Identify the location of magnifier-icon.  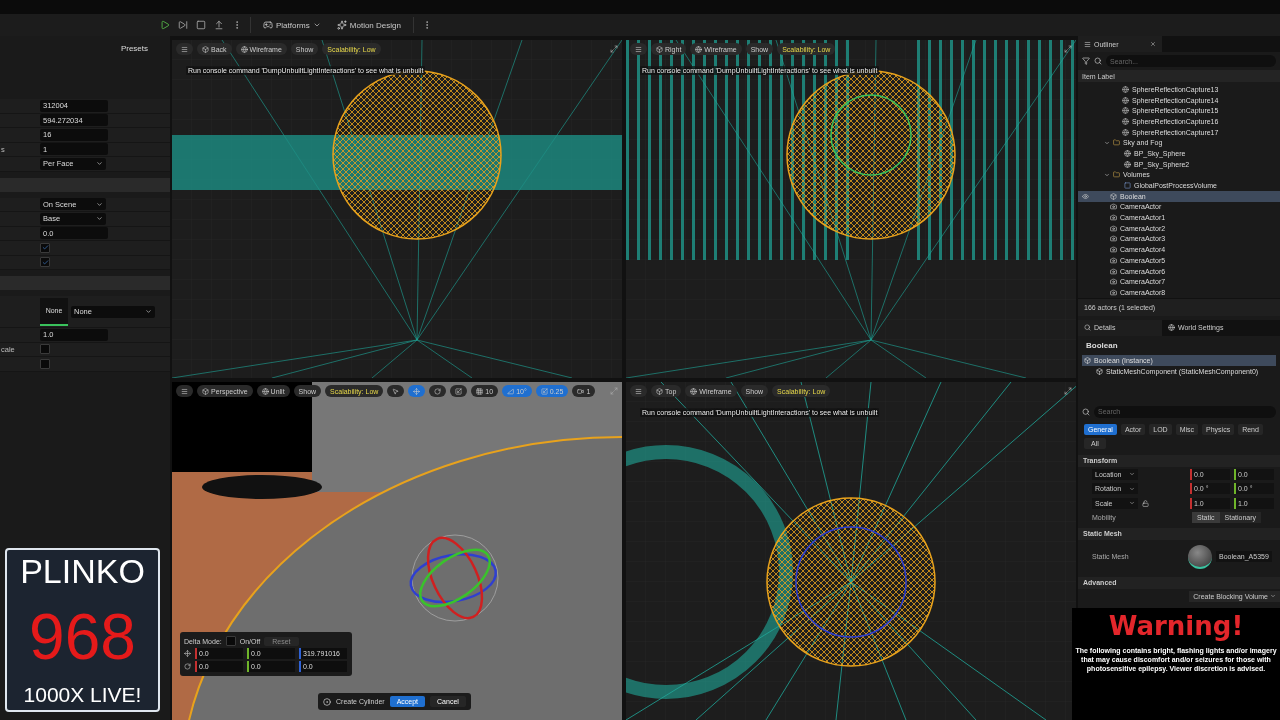
(1087, 328).